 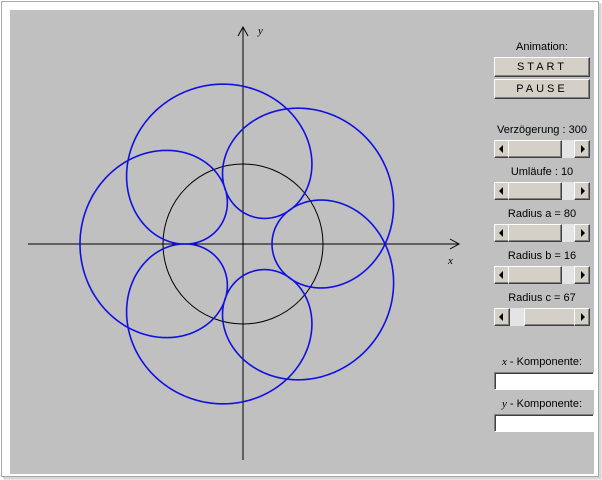 What do you see at coordinates (582, 275) in the screenshot?
I see `radius-b-right-arrow-icon` at bounding box center [582, 275].